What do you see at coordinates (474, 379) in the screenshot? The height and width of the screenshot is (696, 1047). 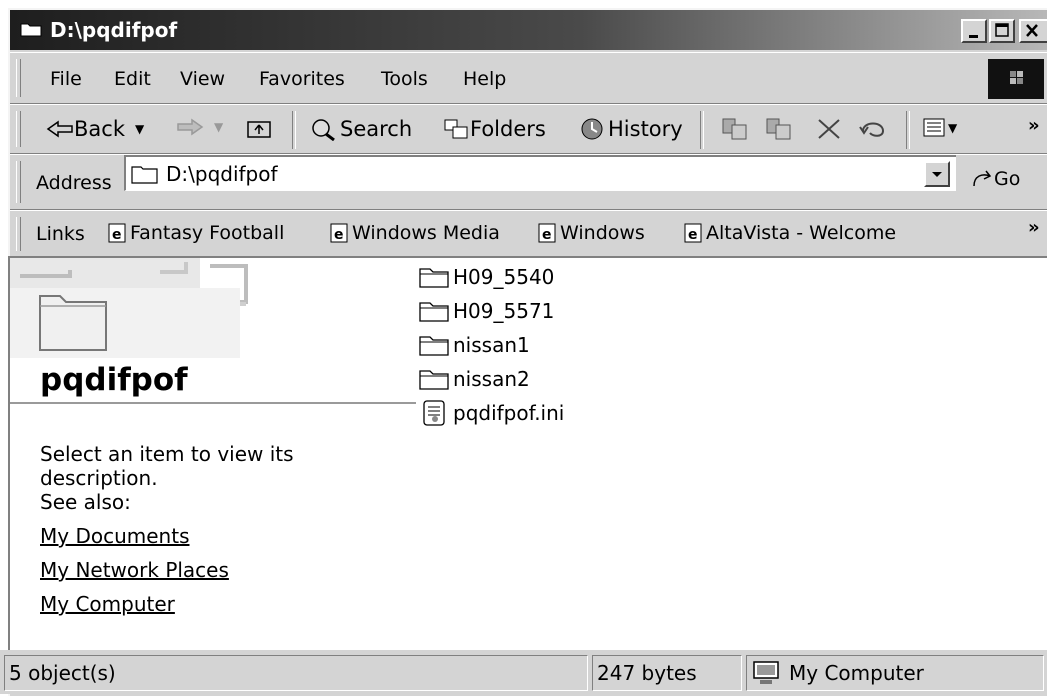 I see `file-item-folder: nissan2` at bounding box center [474, 379].